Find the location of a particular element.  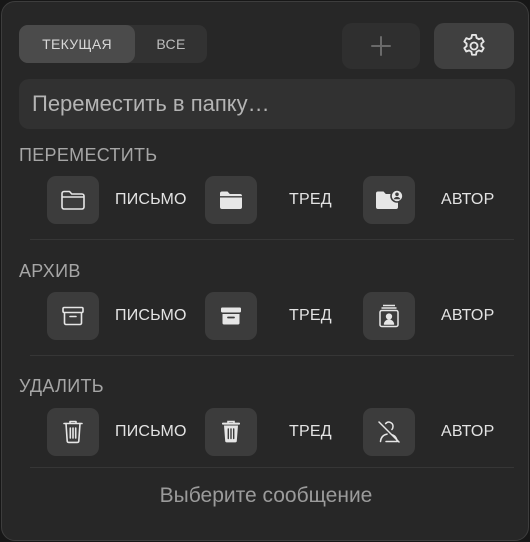

archive-thread-icon-box is located at coordinates (231, 316).